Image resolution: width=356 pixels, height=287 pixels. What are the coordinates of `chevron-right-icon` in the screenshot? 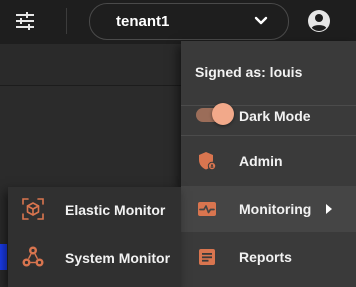 It's located at (329, 209).